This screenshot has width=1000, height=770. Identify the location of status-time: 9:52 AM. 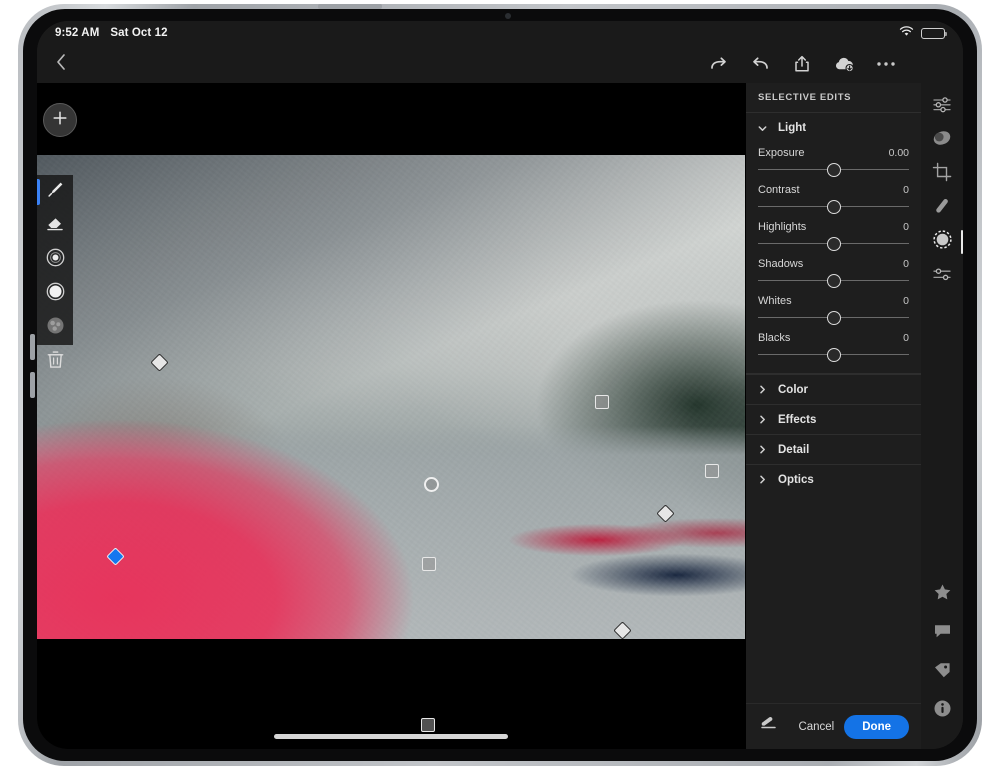
(77, 33).